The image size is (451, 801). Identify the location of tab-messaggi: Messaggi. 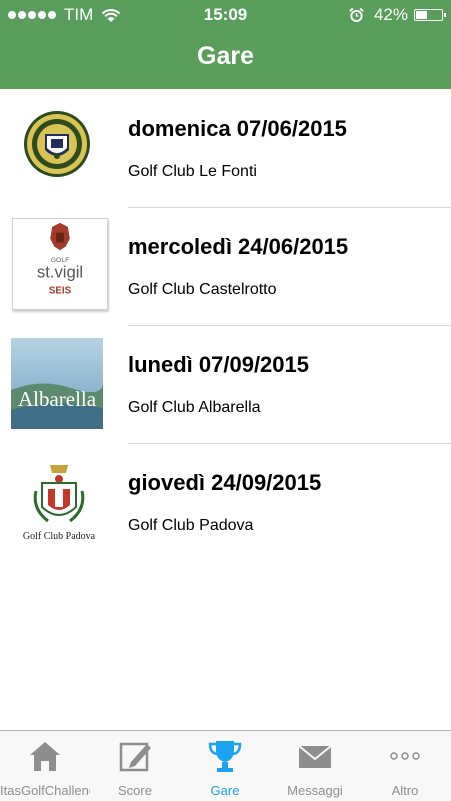
(315, 766).